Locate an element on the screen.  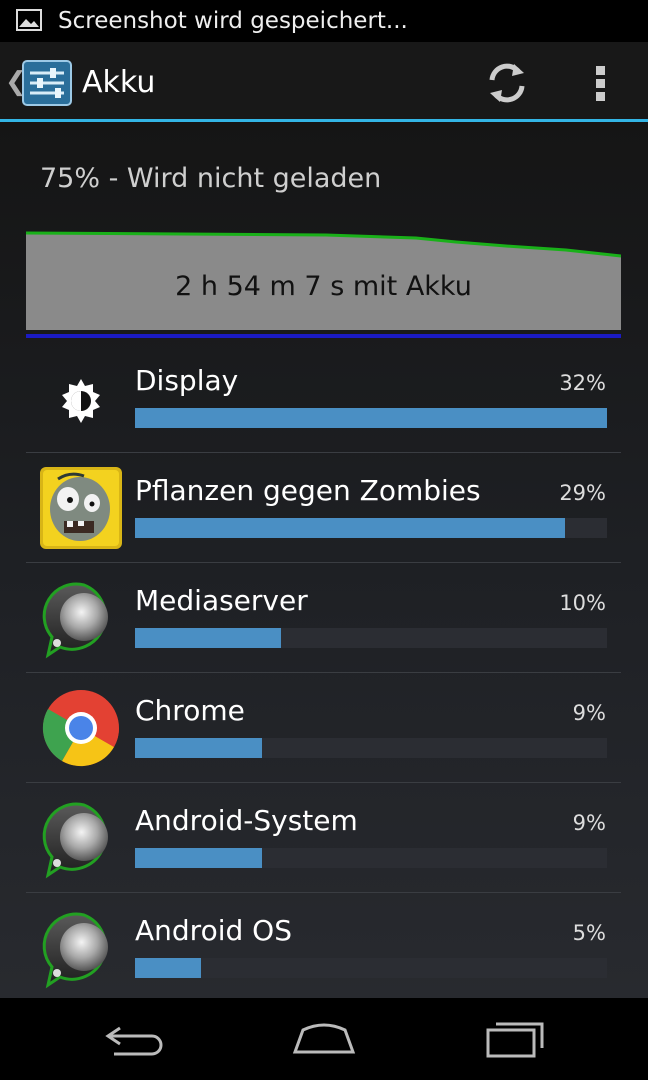
usage-label: Chrome is located at coordinates (190, 710).